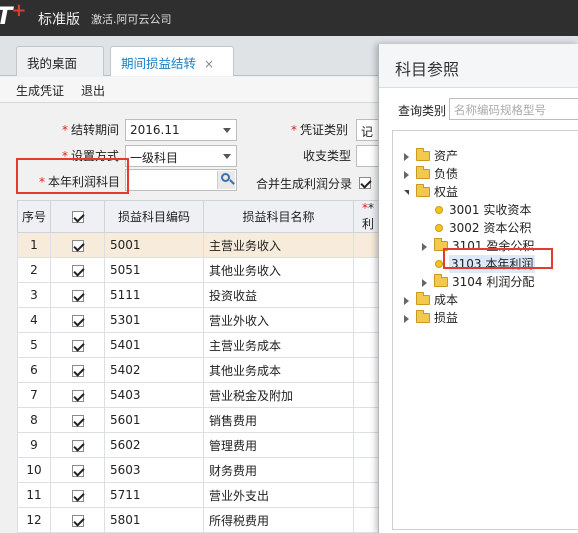 This screenshot has height=533, width=578. Describe the element at coordinates (278, 495) in the screenshot. I see `cell-name: 营业外支出` at that location.